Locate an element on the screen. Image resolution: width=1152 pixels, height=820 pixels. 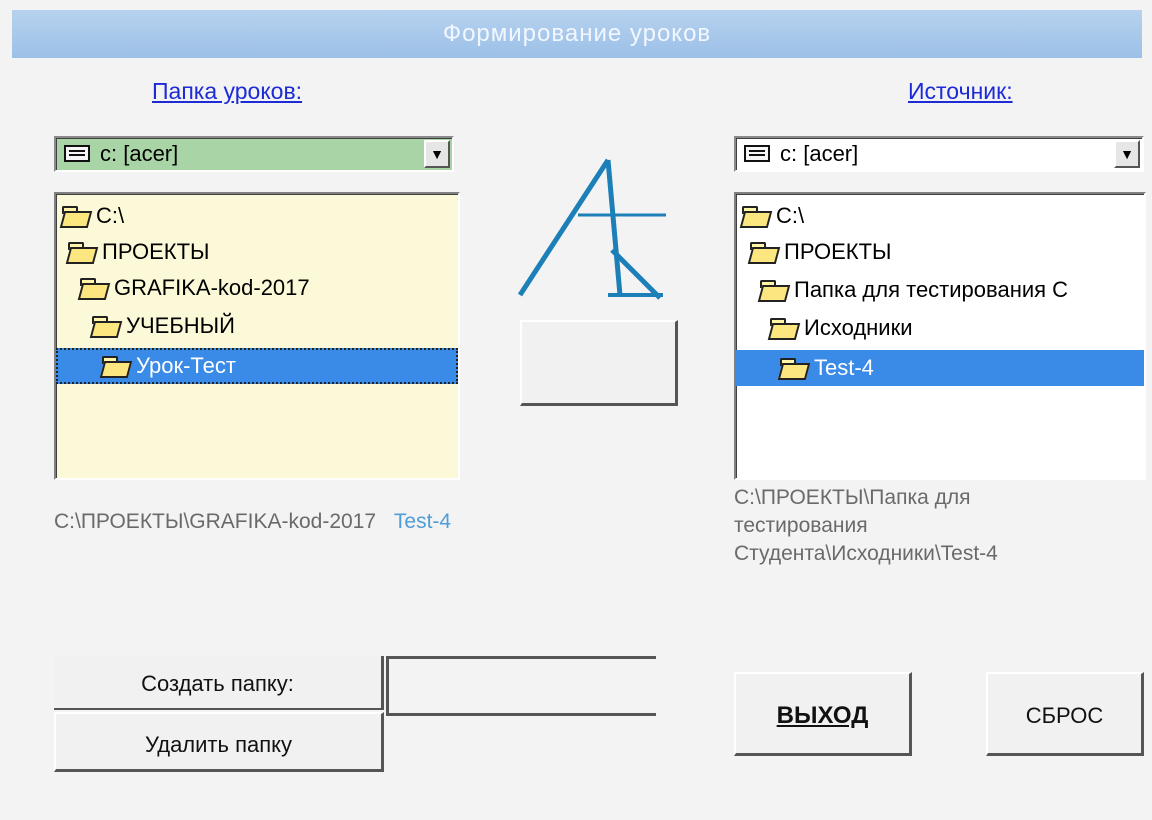
folder-name-input-left-border is located at coordinates (387, 686).